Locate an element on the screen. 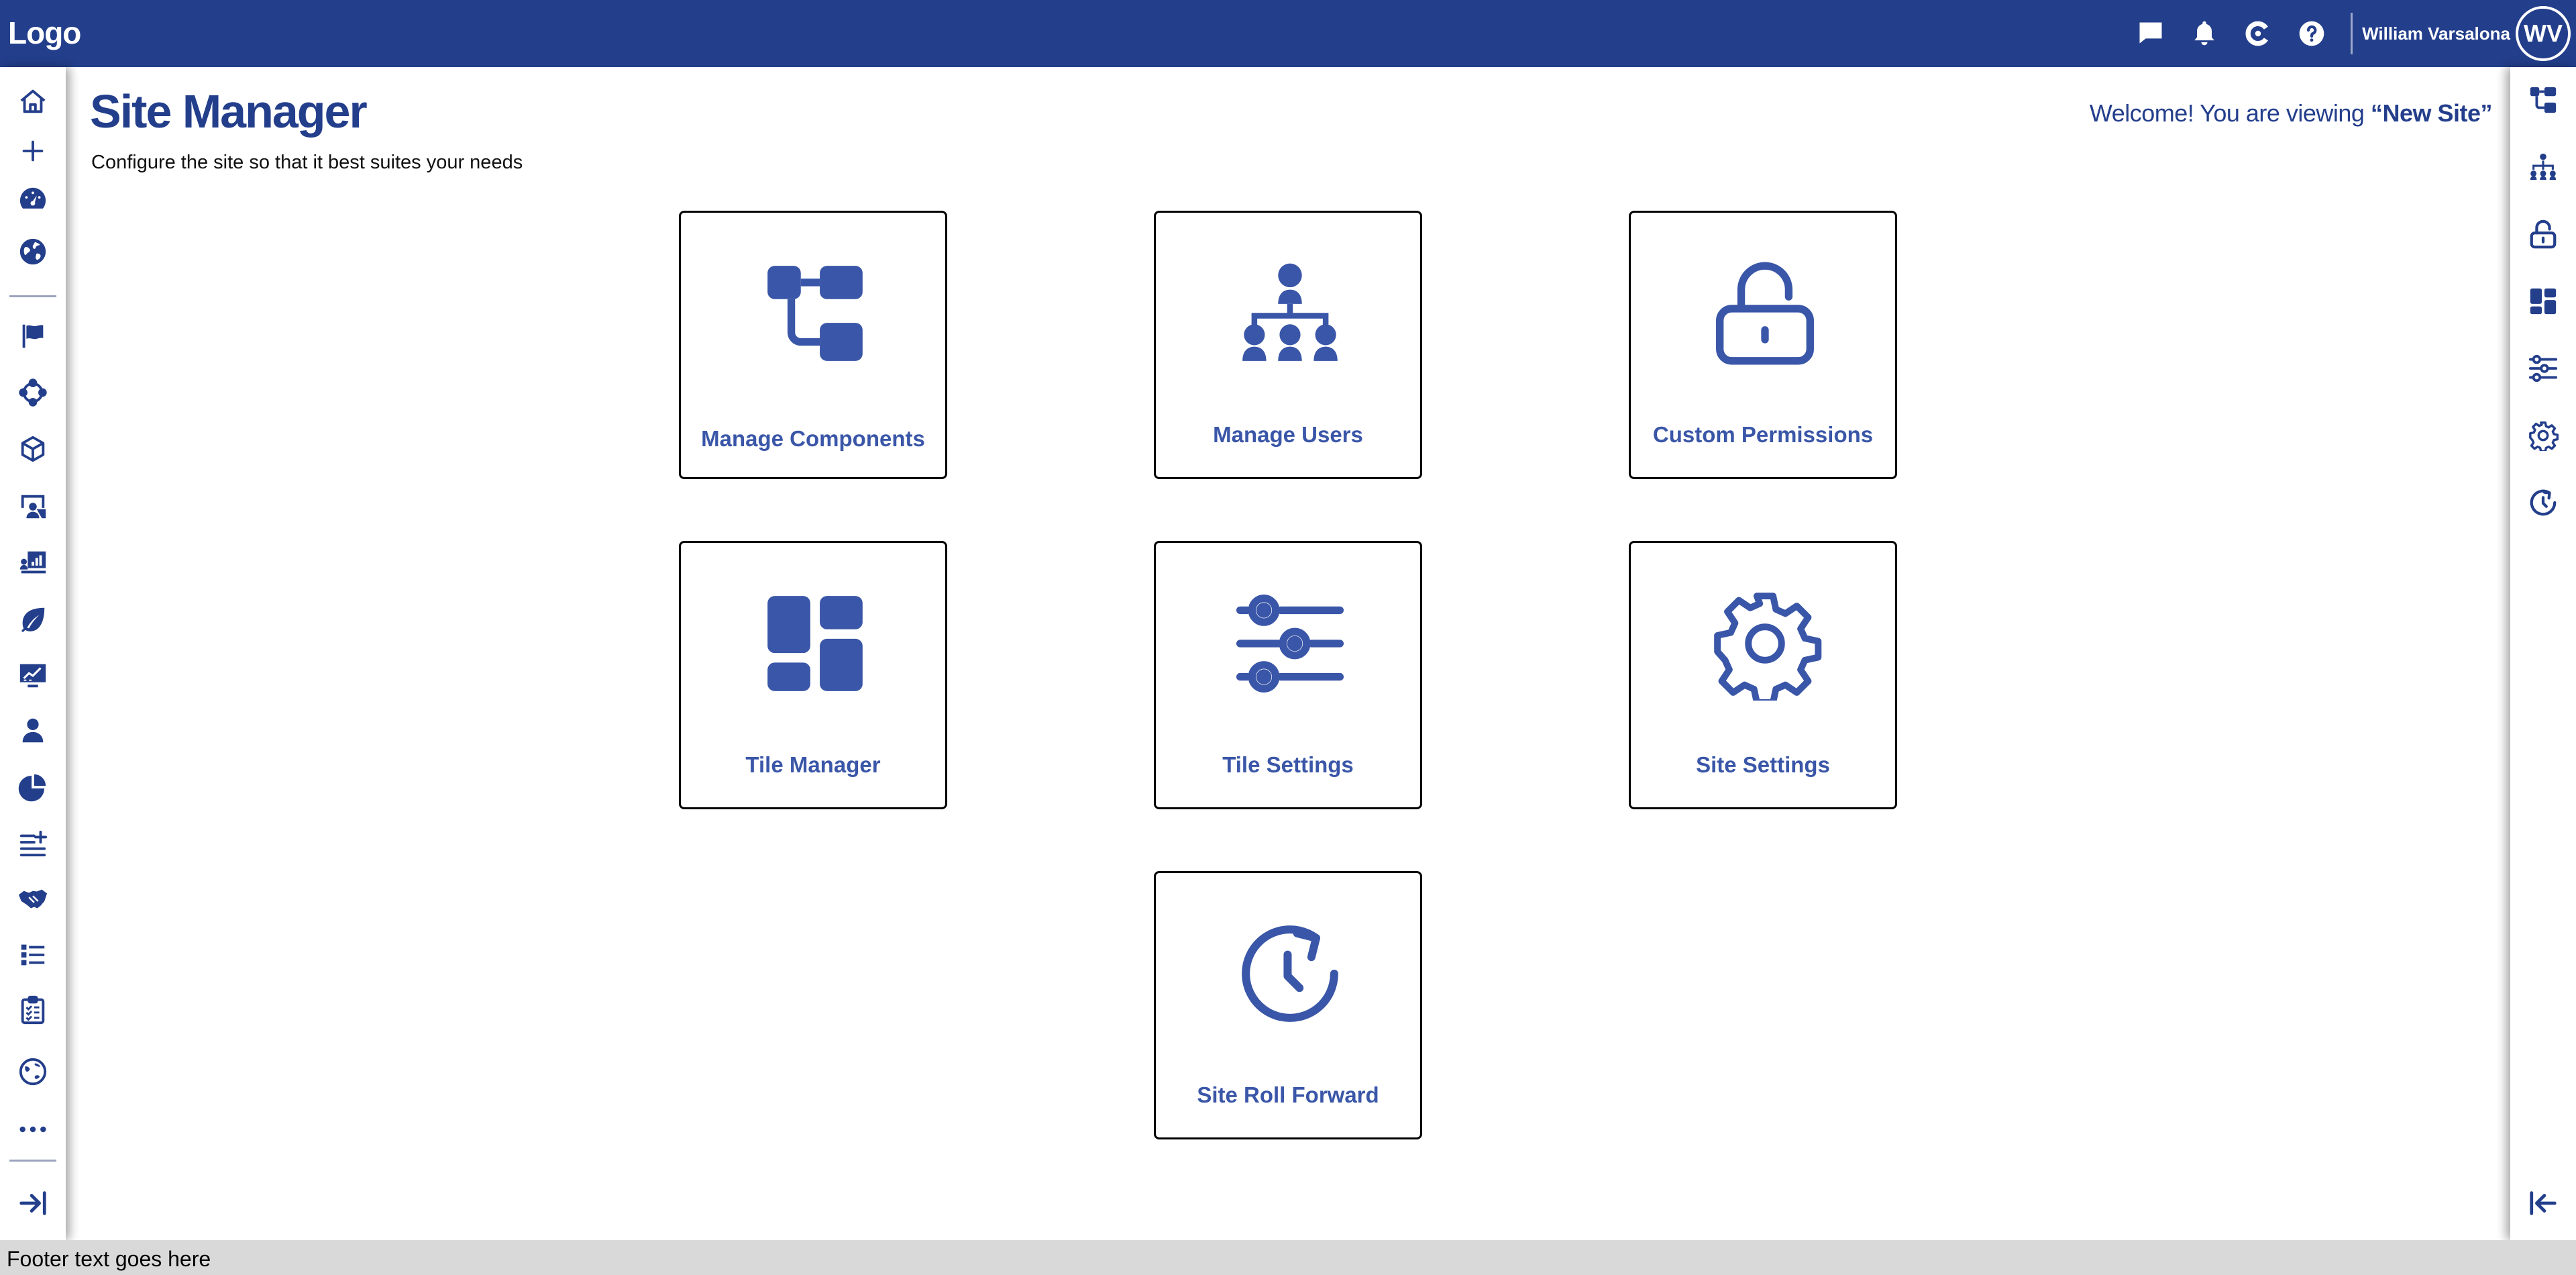 This screenshot has height=1275, width=2576. site-settings-tile: Site Settings is located at coordinates (1763, 675).